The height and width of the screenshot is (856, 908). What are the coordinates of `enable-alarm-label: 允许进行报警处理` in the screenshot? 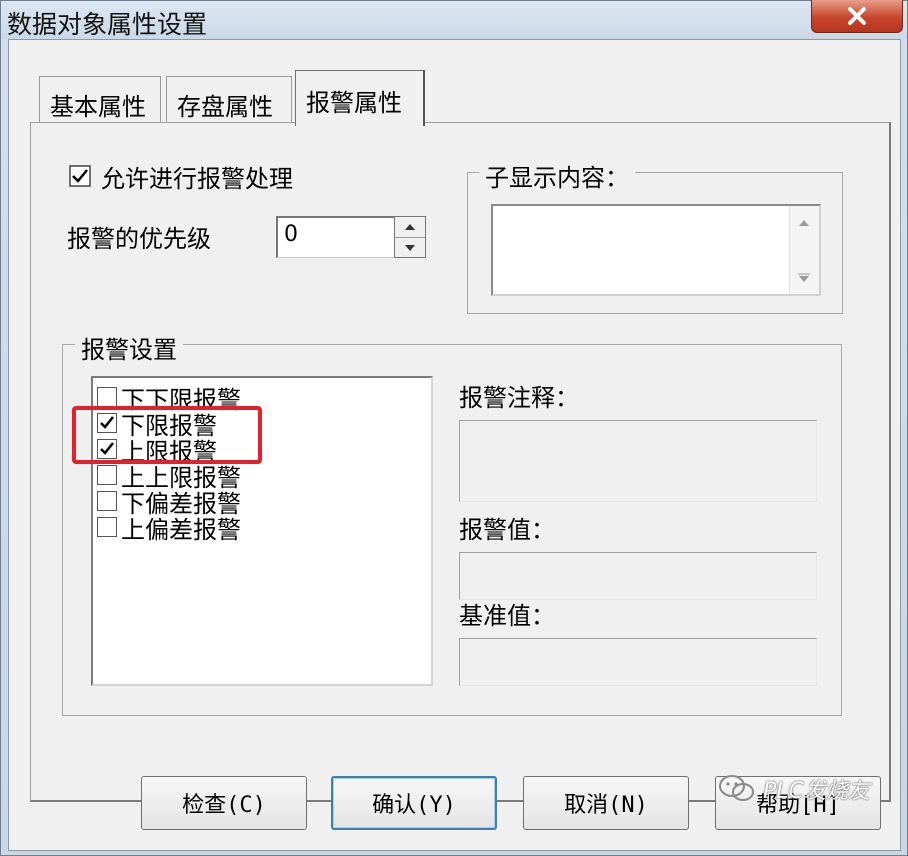 It's located at (197, 179).